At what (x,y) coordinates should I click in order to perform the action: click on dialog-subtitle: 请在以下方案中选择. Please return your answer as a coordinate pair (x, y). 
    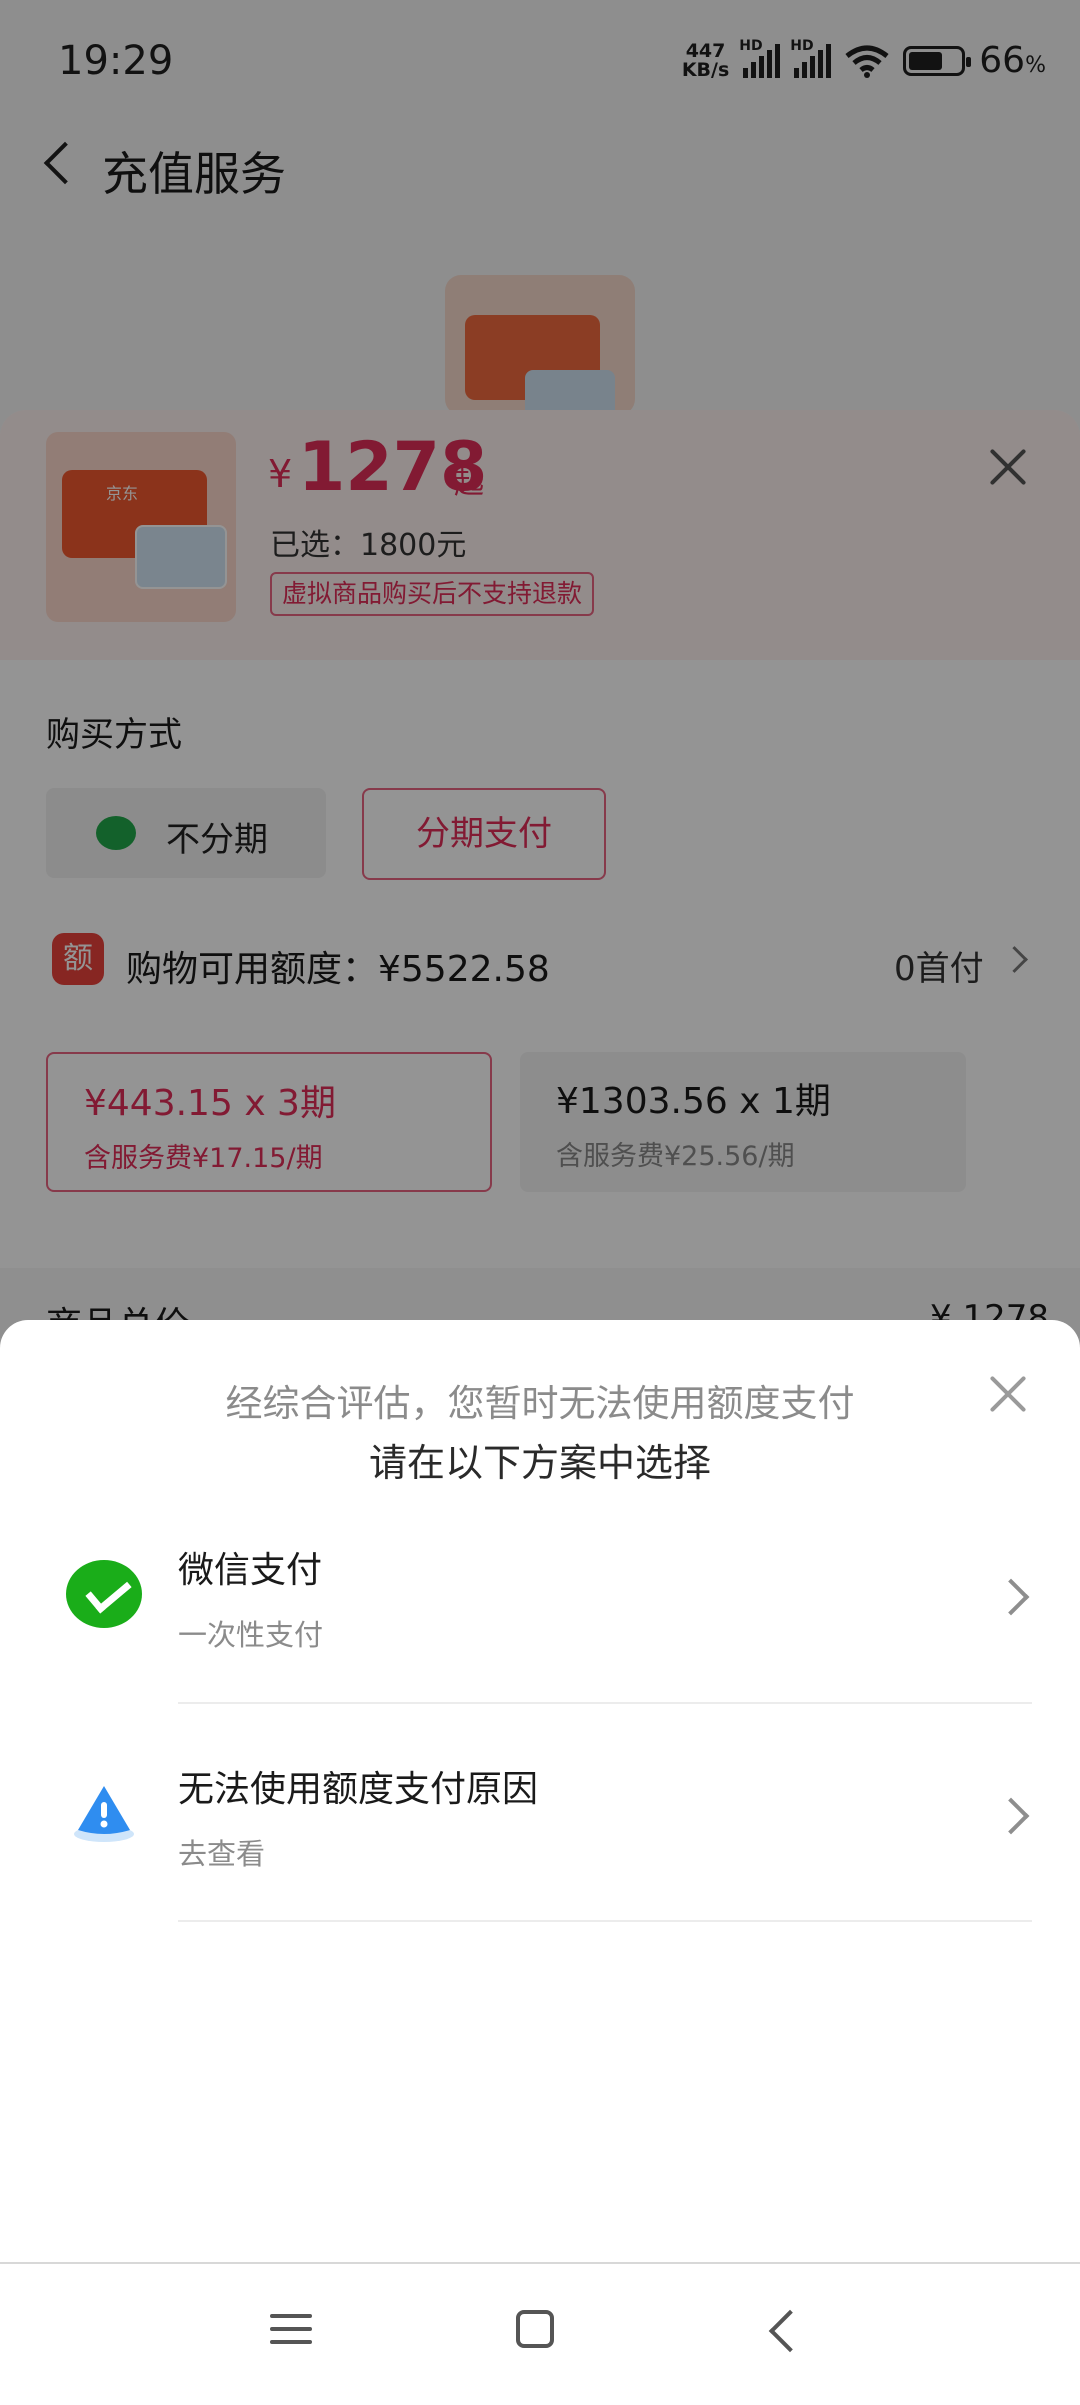
    Looking at the image, I should click on (539, 1463).